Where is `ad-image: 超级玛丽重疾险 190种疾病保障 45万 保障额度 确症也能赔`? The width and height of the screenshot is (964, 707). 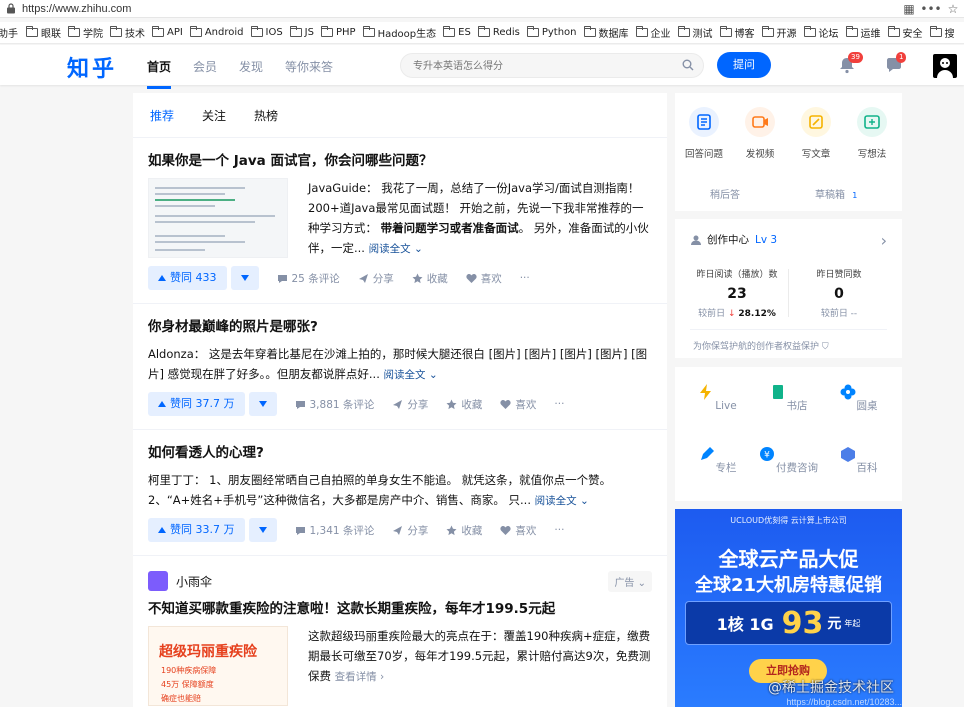
ad-image: 超级玛丽重疾险 190种疾病保障 45万 保障额度 确症也能赔 is located at coordinates (218, 666).